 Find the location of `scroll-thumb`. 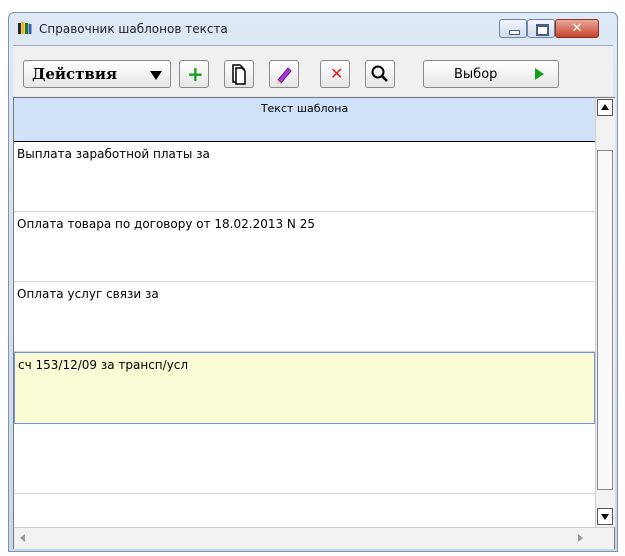

scroll-thumb is located at coordinates (605, 320).